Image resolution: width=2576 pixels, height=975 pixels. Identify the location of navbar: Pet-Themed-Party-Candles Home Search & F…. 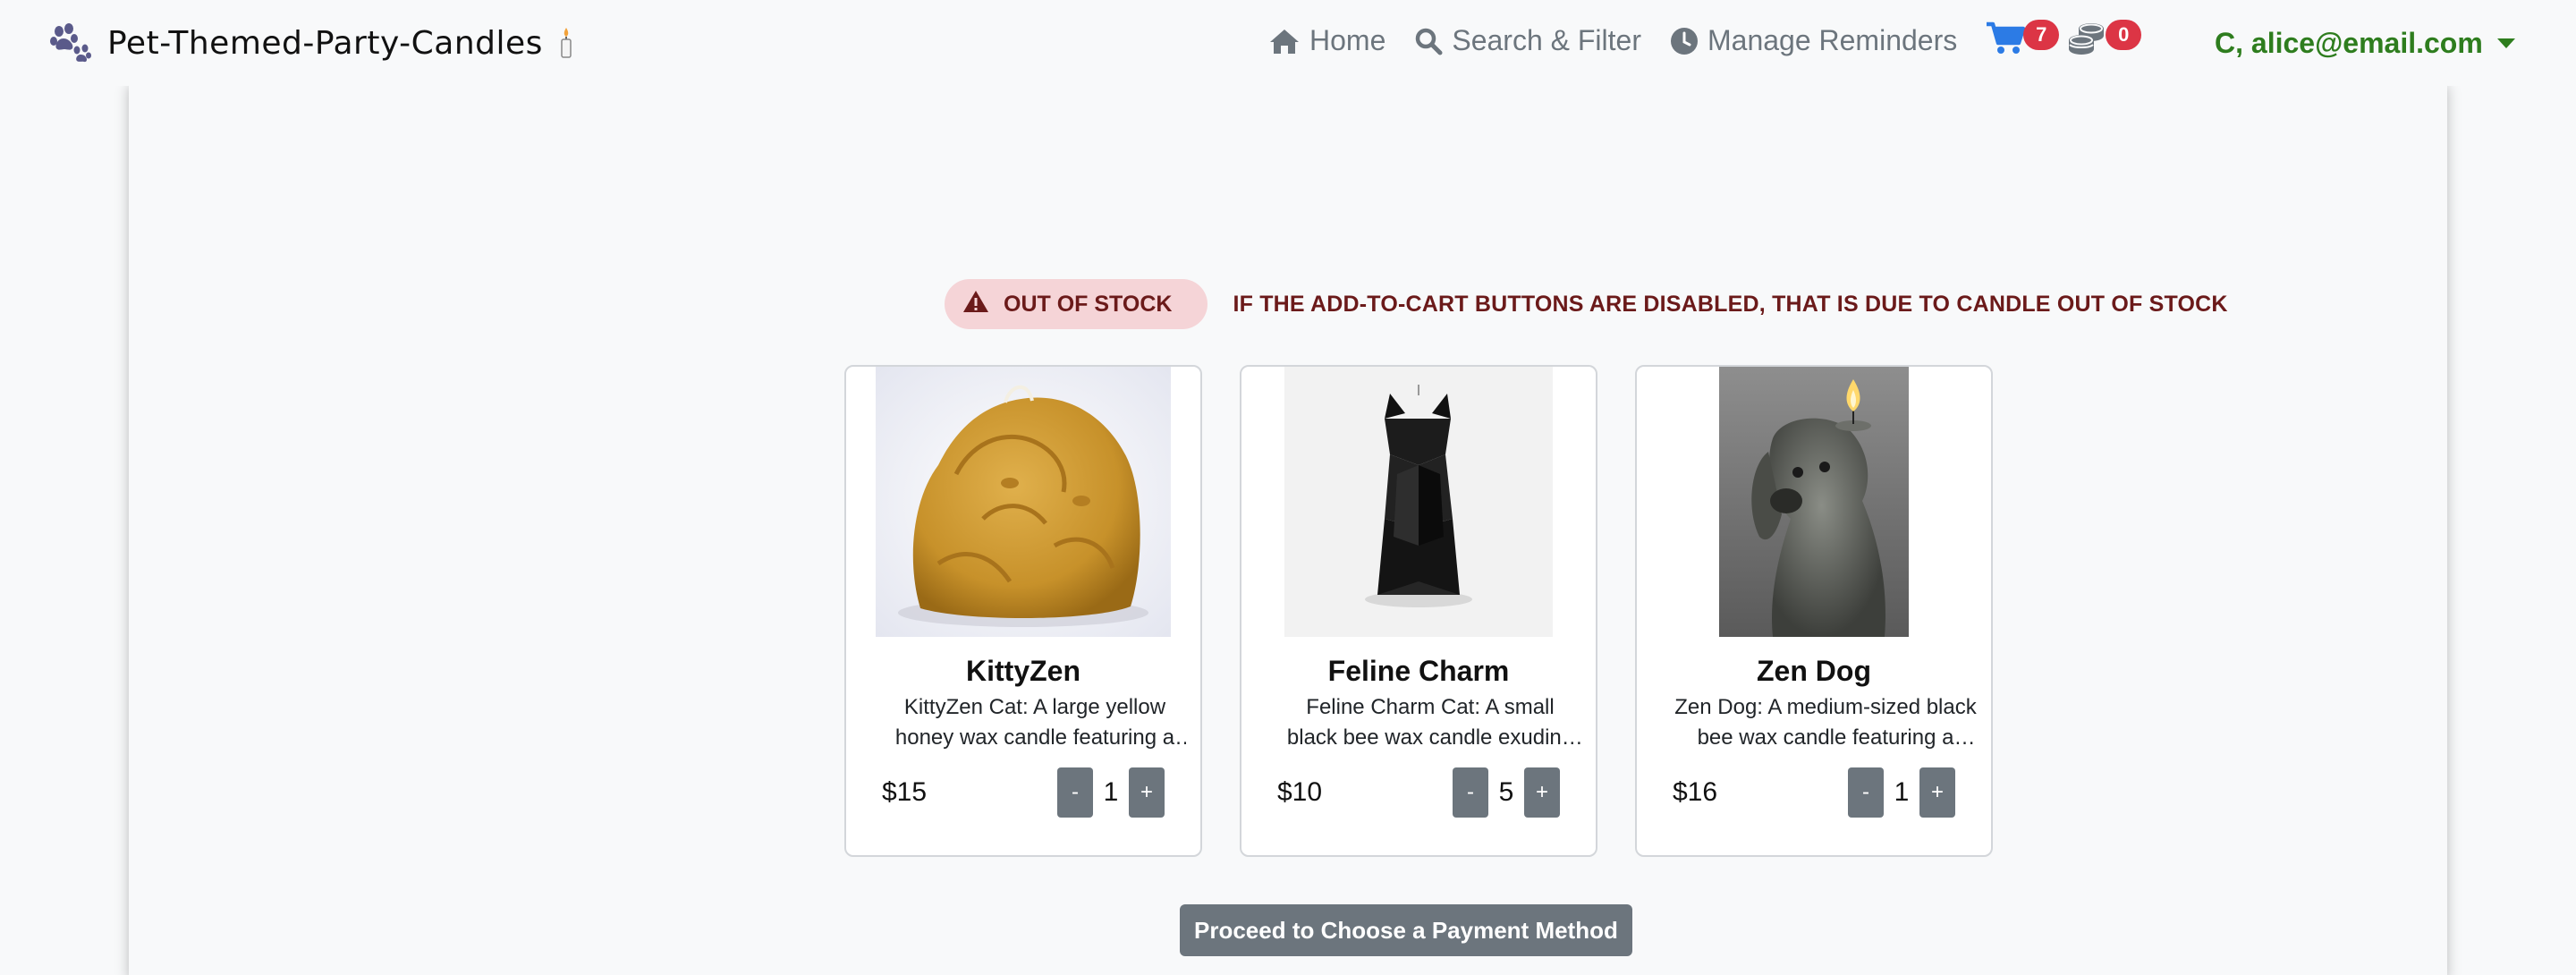
(1288, 43).